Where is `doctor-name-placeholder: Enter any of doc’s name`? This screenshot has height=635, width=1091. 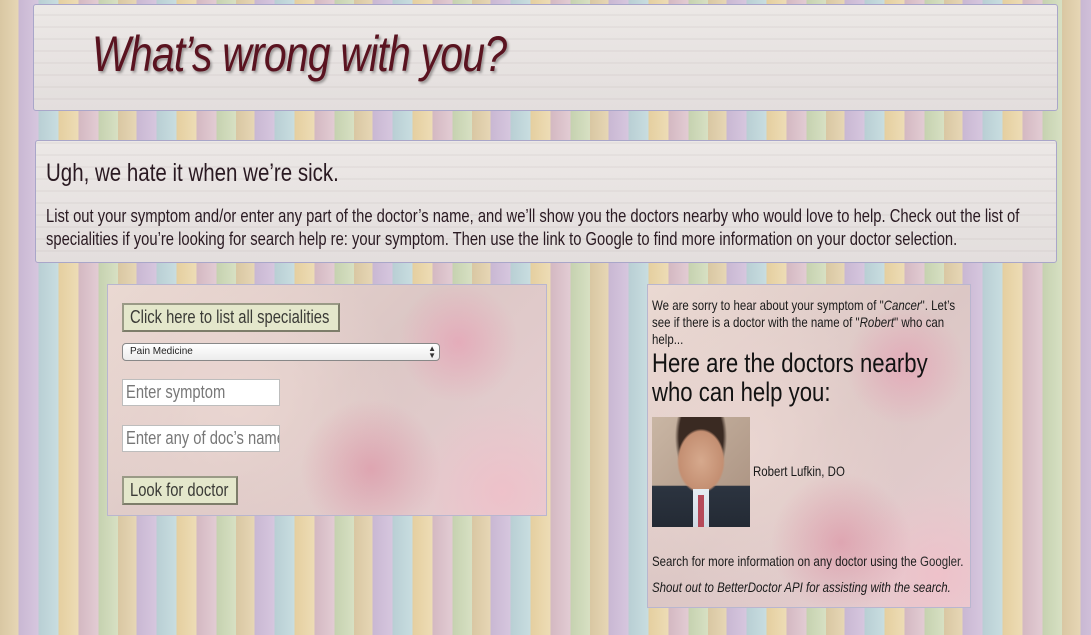
doctor-name-placeholder: Enter any of doc’s name is located at coordinates (203, 438).